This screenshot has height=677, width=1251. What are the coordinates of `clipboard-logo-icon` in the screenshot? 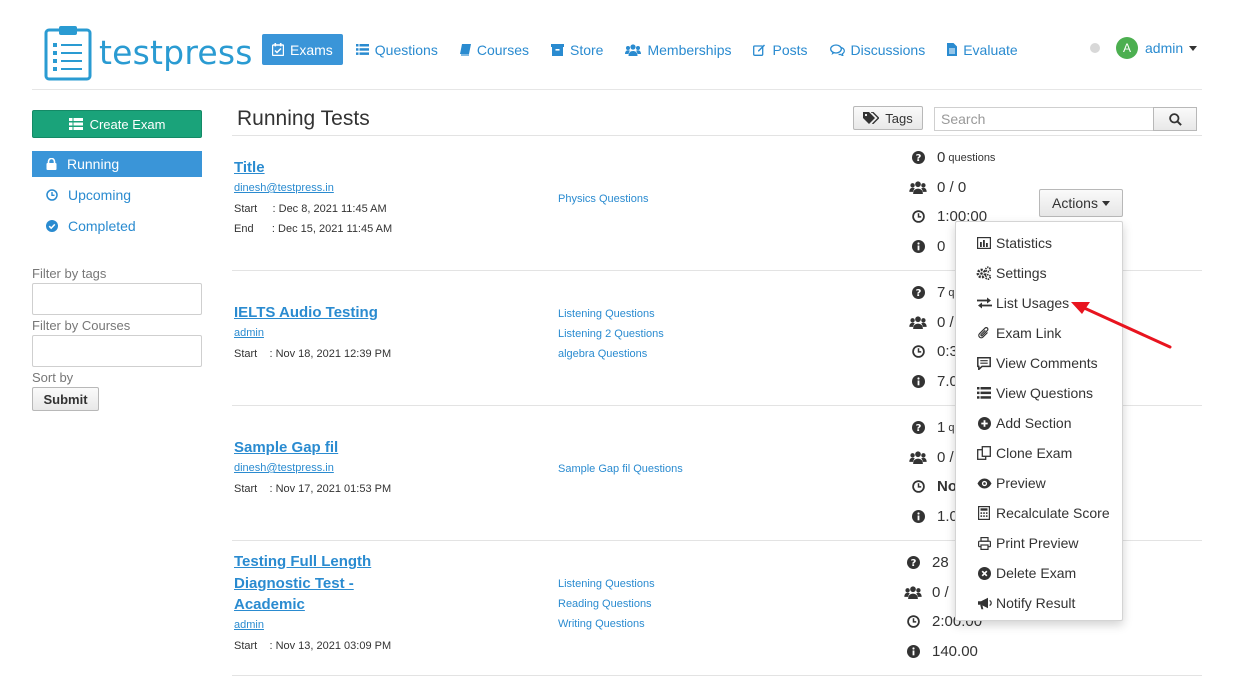 It's located at (68, 53).